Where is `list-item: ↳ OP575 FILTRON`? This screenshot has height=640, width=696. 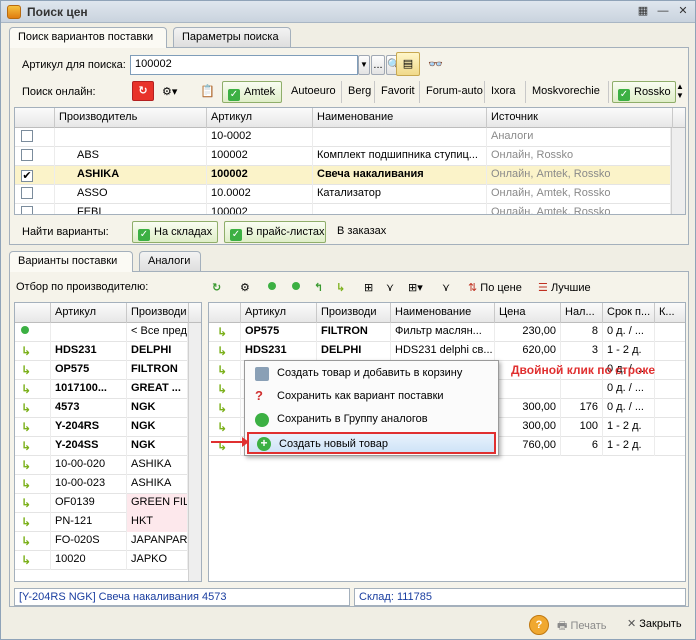 list-item: ↳ OP575 FILTRON is located at coordinates (101, 370).